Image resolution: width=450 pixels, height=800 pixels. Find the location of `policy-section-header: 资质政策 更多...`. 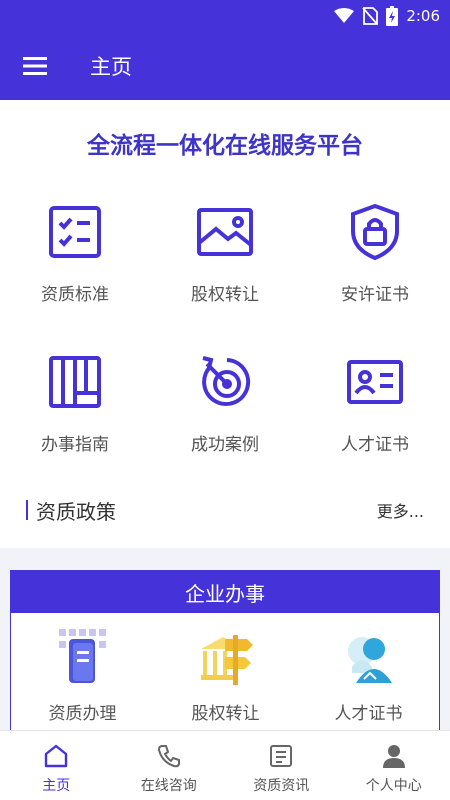

policy-section-header: 资质政策 更多... is located at coordinates (225, 510).